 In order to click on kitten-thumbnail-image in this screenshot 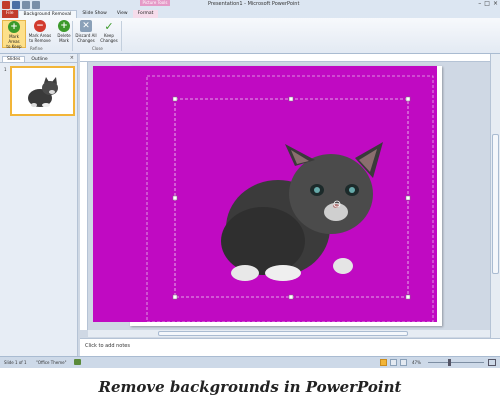, I will do `click(43, 92)`.